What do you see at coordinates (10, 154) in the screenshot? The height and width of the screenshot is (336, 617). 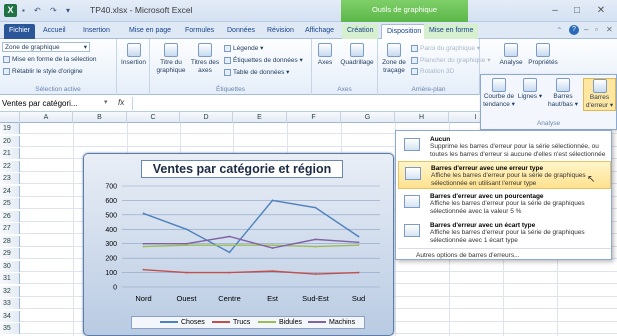 I see `row-header: 21` at bounding box center [10, 154].